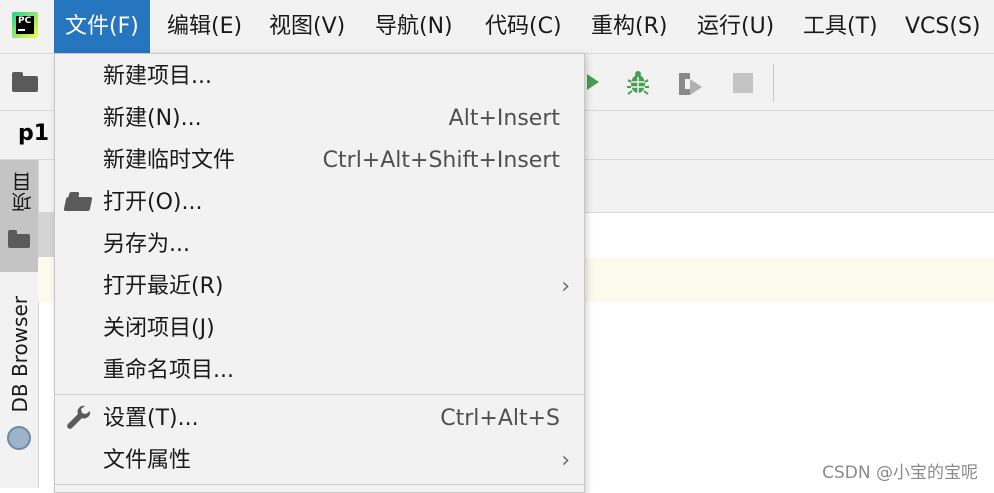 The width and height of the screenshot is (994, 493). What do you see at coordinates (773, 83) in the screenshot?
I see `toolbar-separator` at bounding box center [773, 83].